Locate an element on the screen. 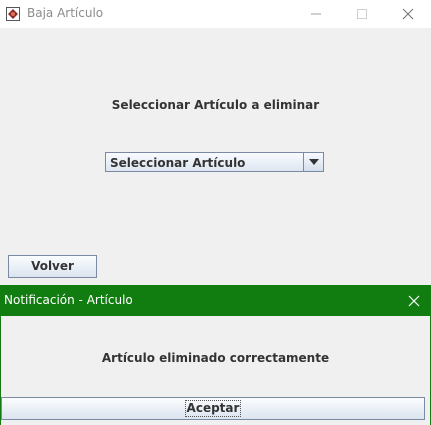 The height and width of the screenshot is (425, 431). window-title: Baja Artículo is located at coordinates (65, 13).